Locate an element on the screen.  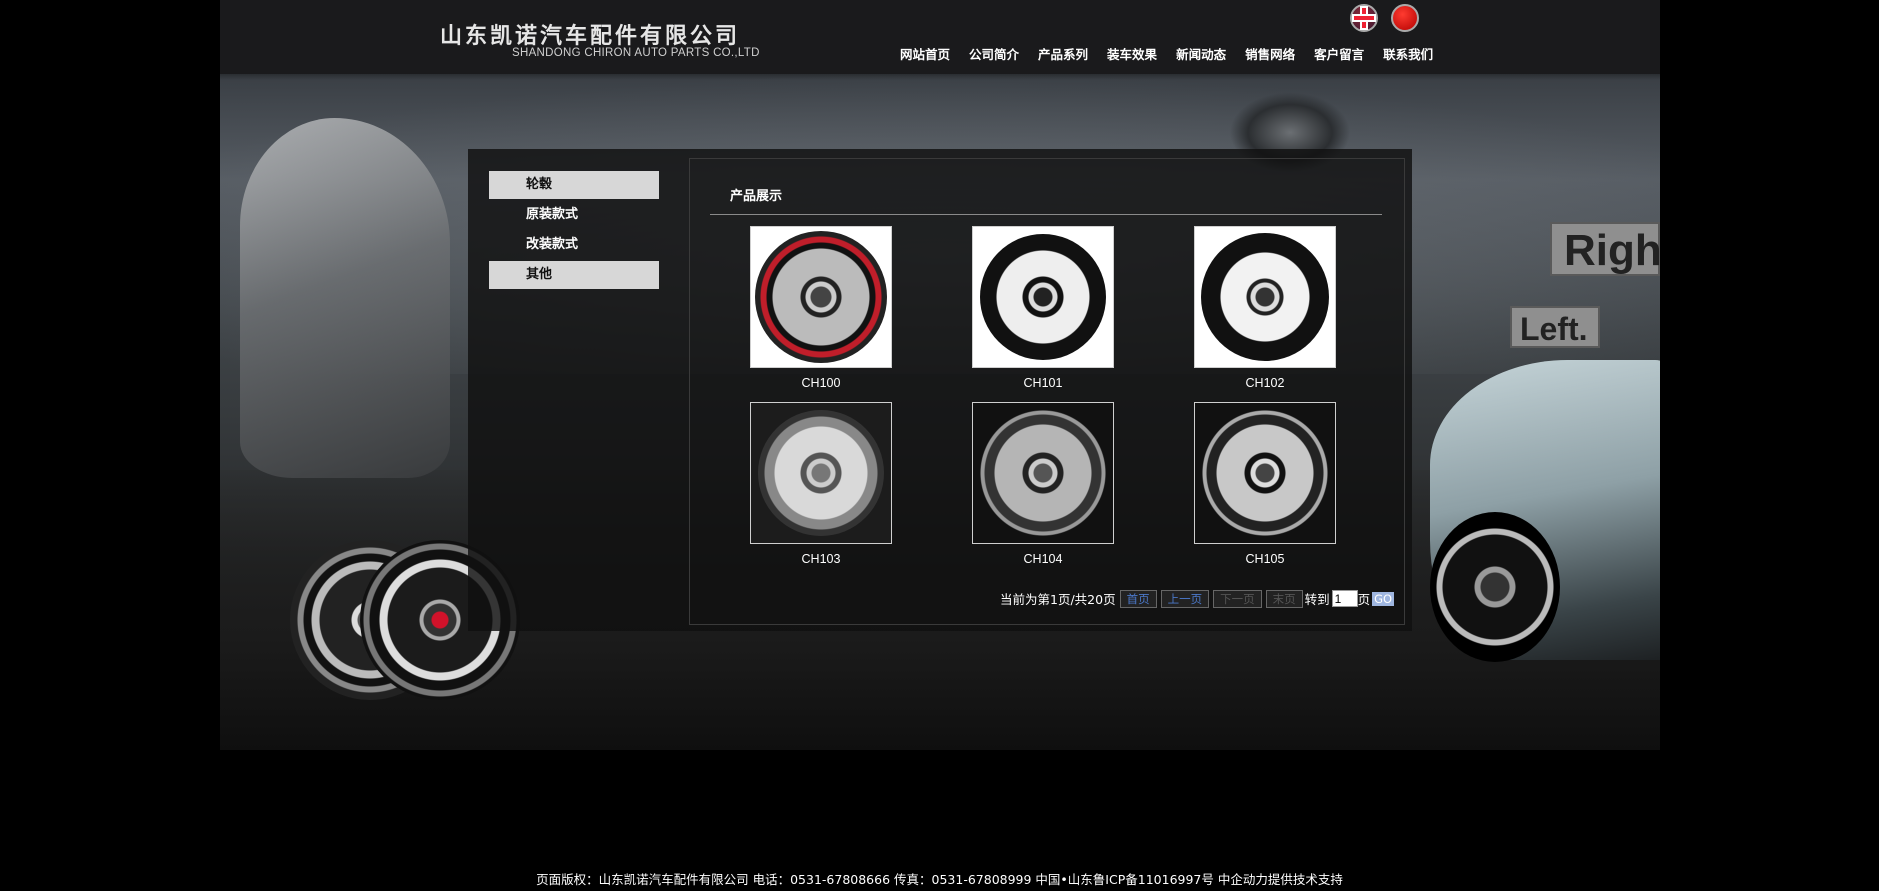
product-card: CH105 is located at coordinates (1265, 484).